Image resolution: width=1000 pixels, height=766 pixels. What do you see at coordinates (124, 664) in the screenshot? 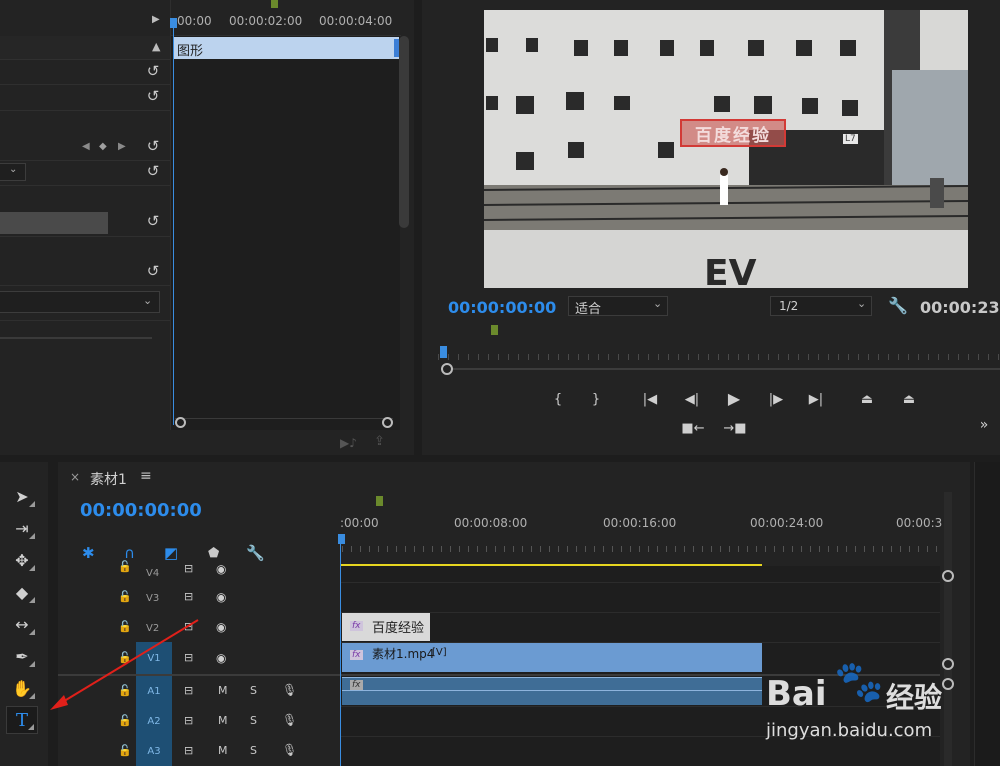
I see `annotation-arrow` at bounding box center [124, 664].